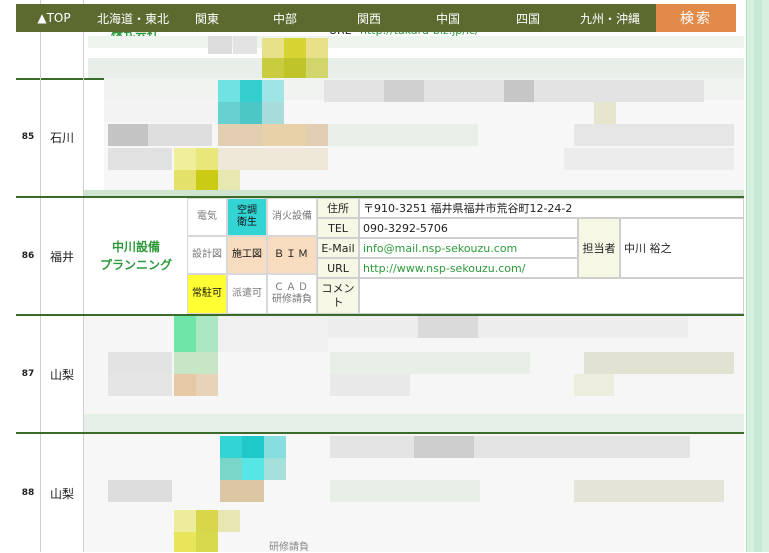 The height and width of the screenshot is (553, 769). I want to click on row-prefecture: 福井, so click(62, 256).